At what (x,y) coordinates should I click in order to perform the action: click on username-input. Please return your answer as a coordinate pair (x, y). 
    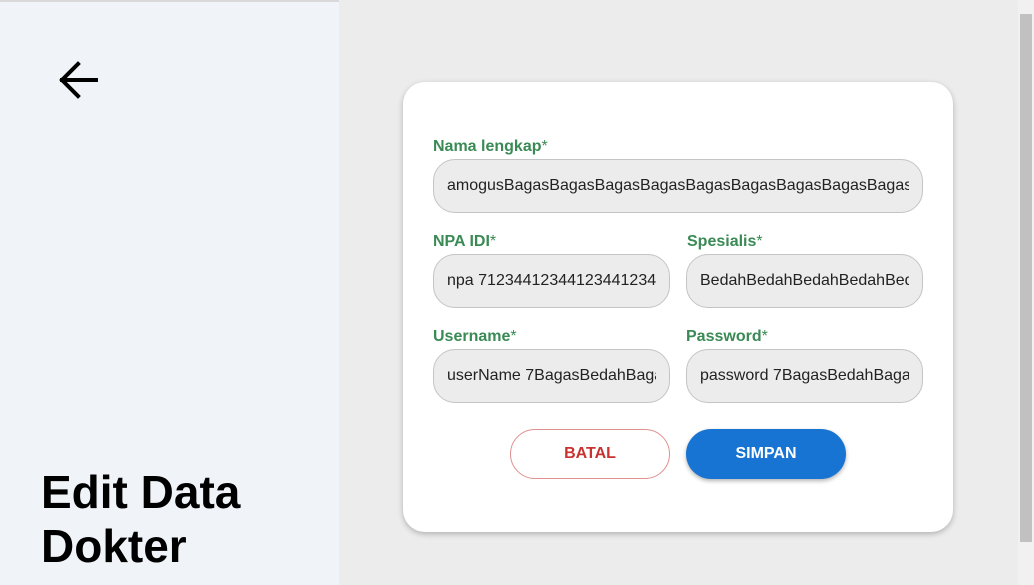
    Looking at the image, I should click on (551, 376).